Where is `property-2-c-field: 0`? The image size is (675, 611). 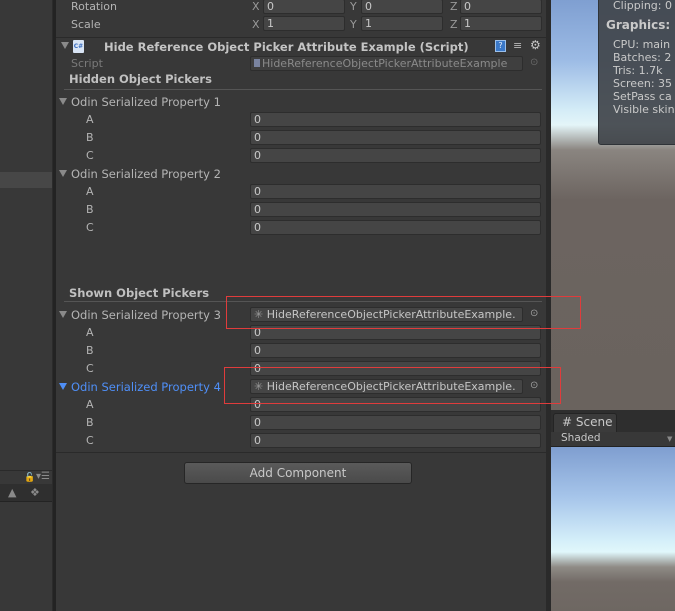 property-2-c-field: 0 is located at coordinates (395, 227).